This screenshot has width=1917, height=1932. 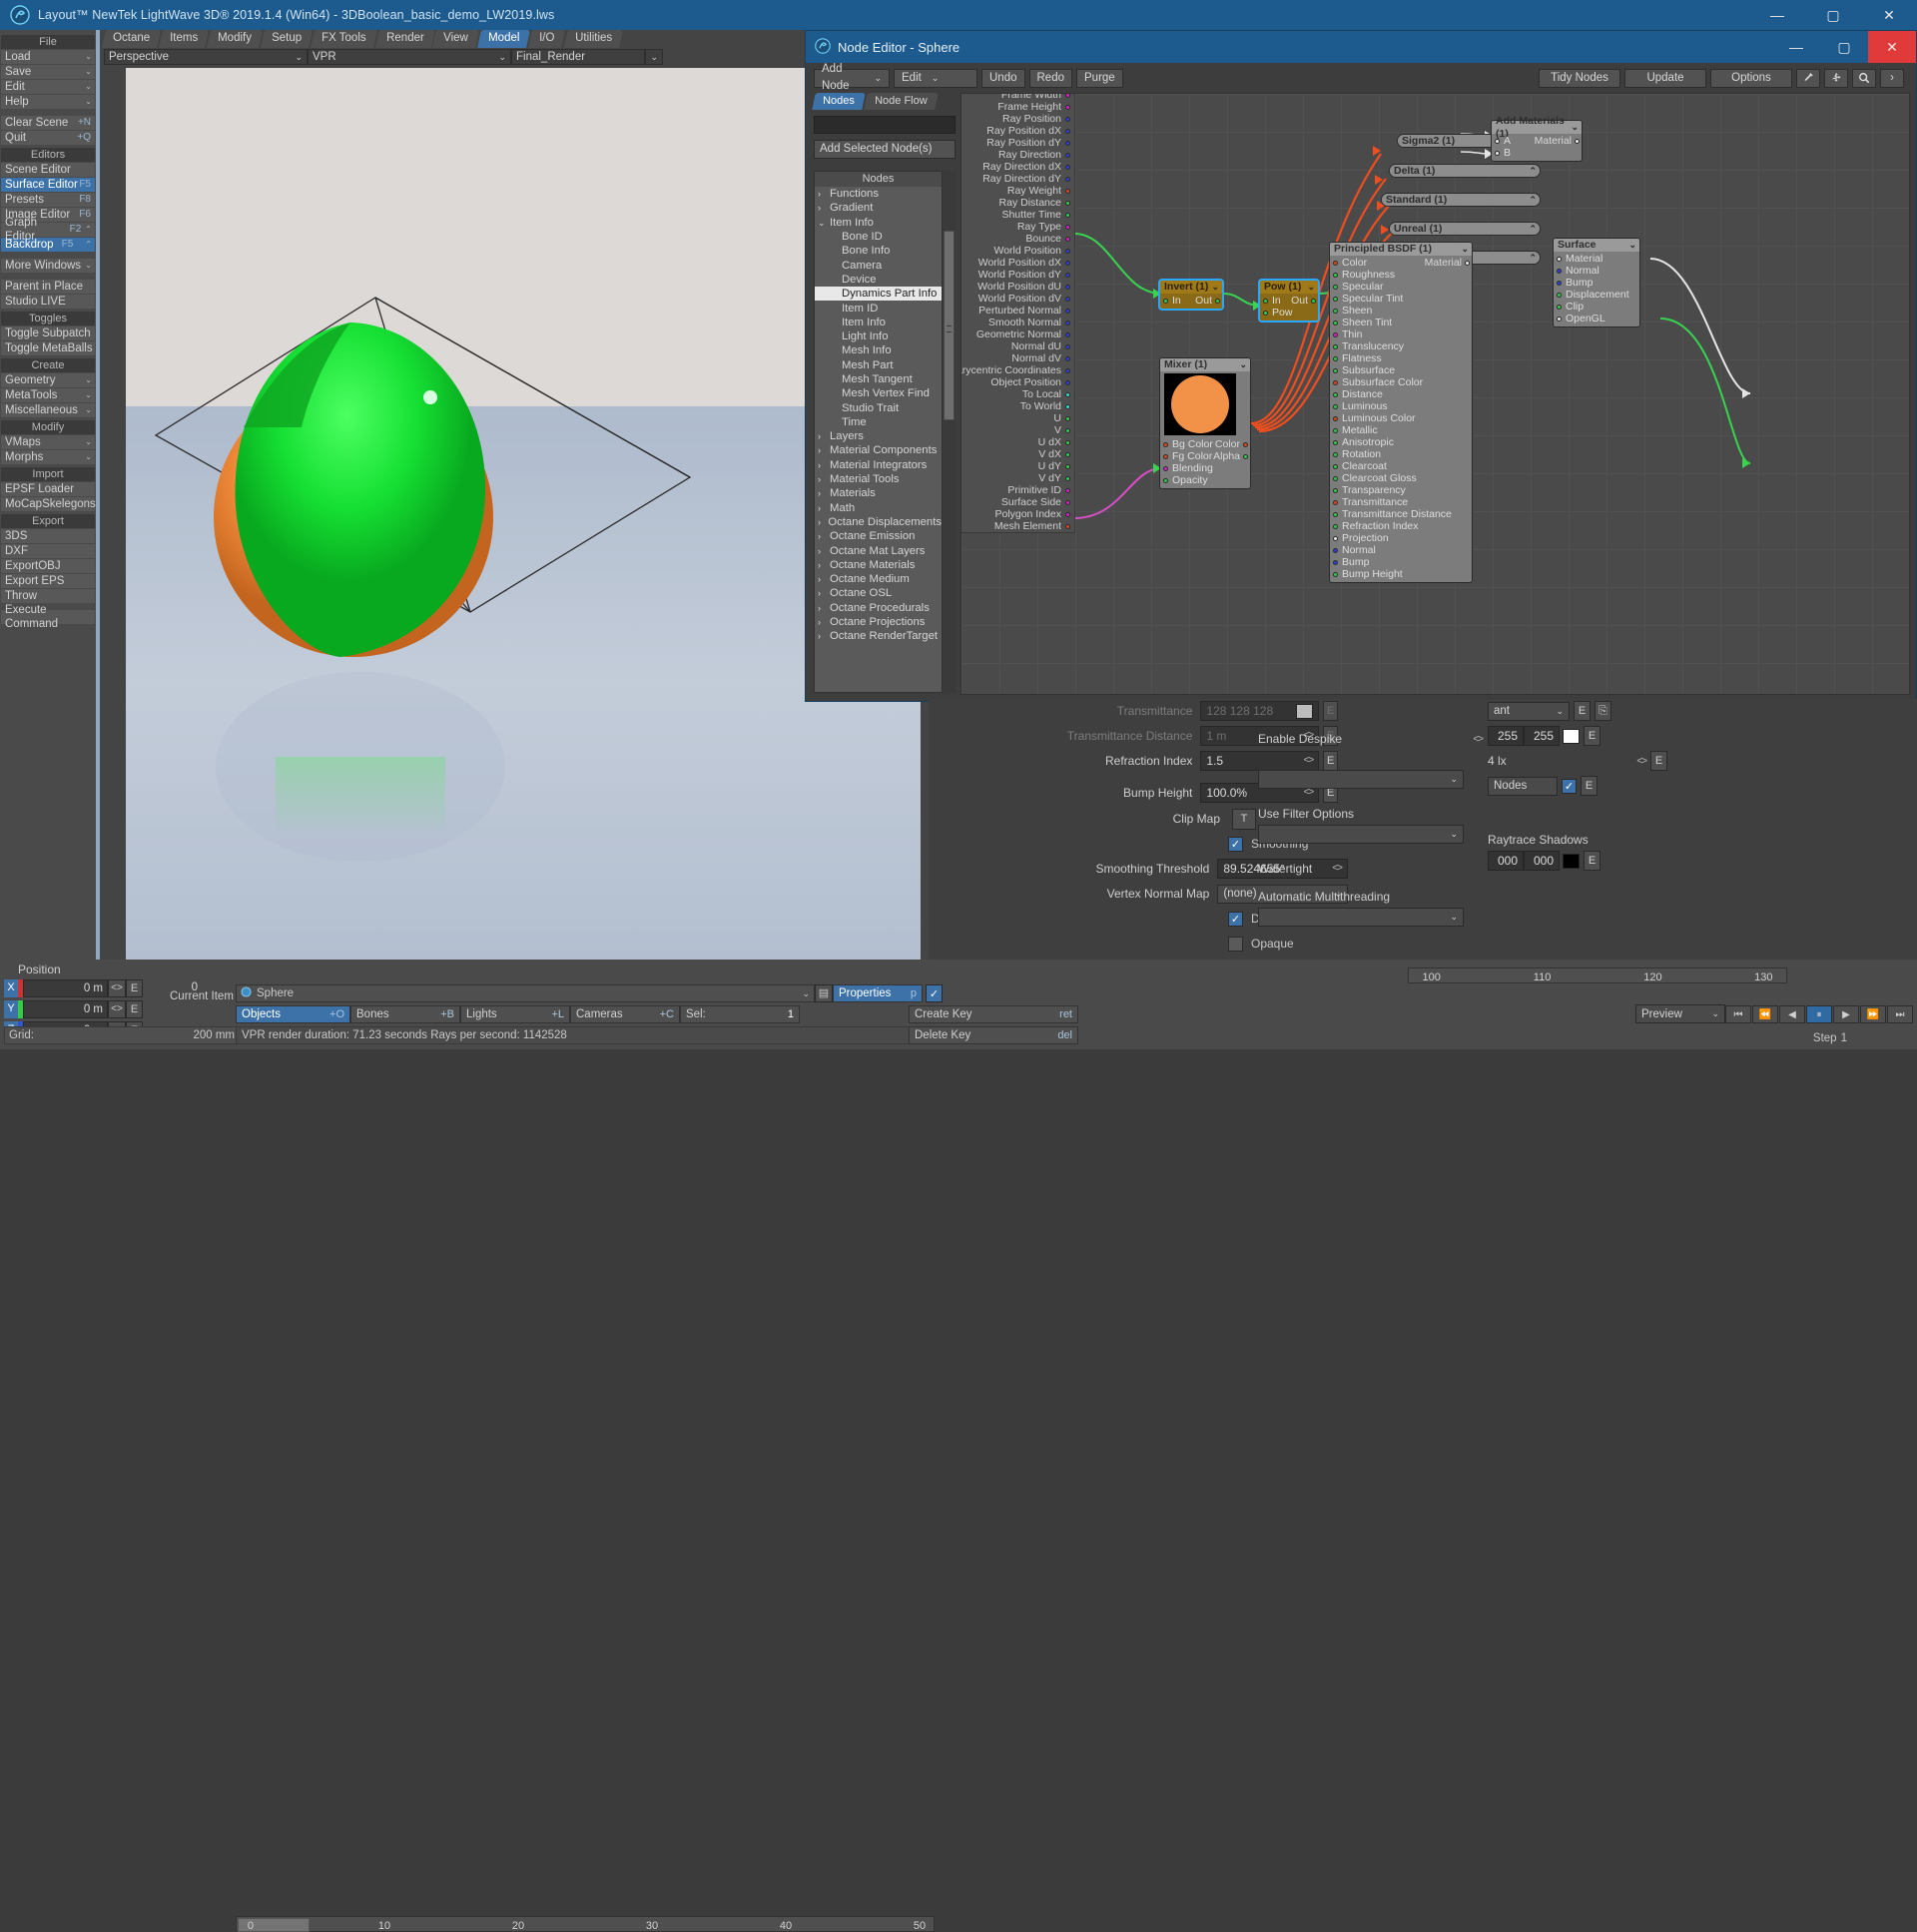 What do you see at coordinates (878, 536) in the screenshot?
I see `node-tree-item-octane-emission: › Octane Emission` at bounding box center [878, 536].